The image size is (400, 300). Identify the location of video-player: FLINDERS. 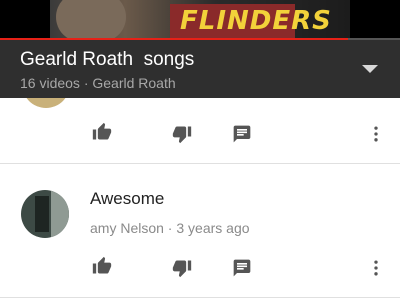
(200, 20).